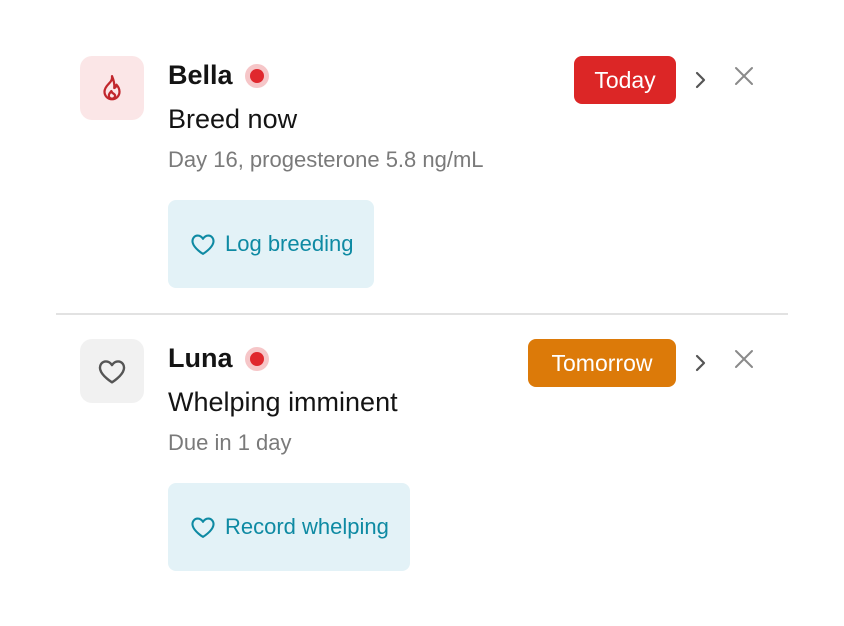 The width and height of the screenshot is (844, 626). I want to click on record-whelping-button: Record whelping, so click(289, 527).